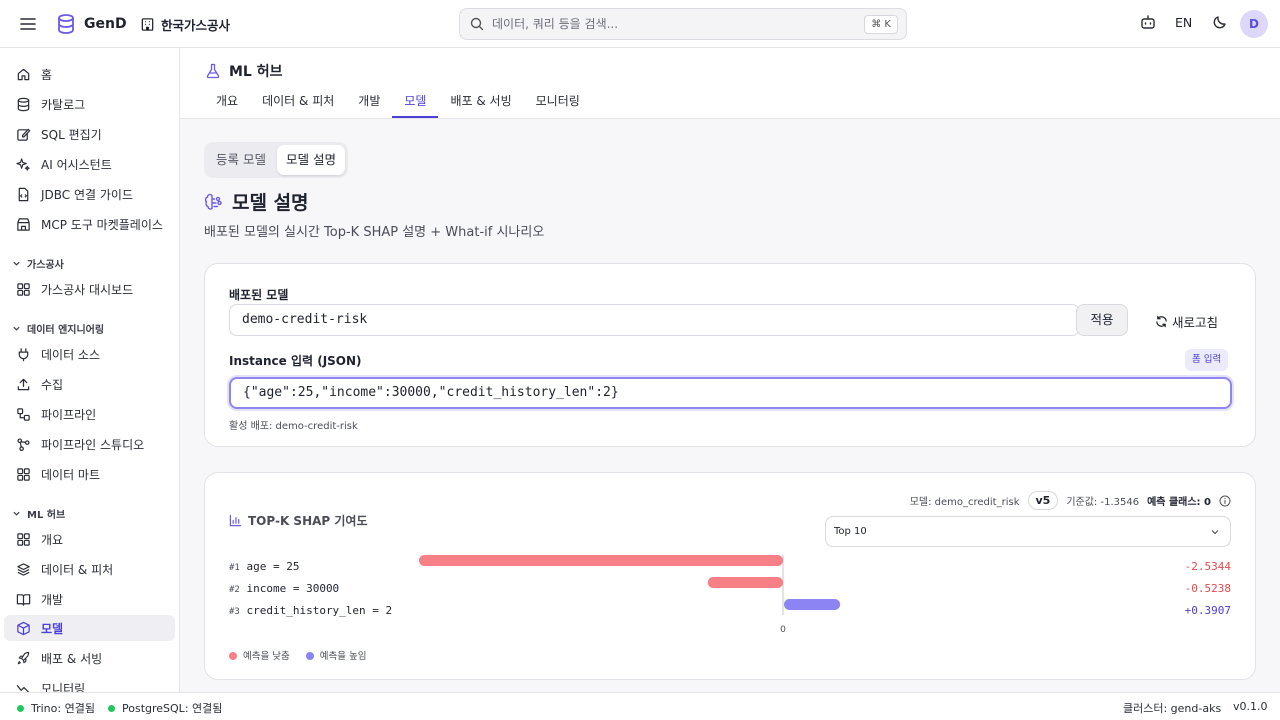 The height and width of the screenshot is (720, 1280). Describe the element at coordinates (213, 201) in the screenshot. I see `brain-icon` at that location.